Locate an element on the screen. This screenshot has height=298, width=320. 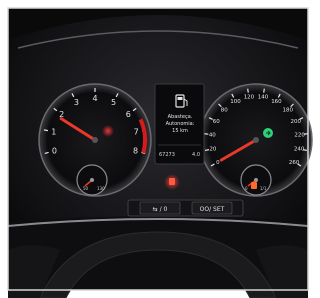
center-display: Abasteça. Autonomia: 15 km 67273 4.0 is located at coordinates (179, 124).